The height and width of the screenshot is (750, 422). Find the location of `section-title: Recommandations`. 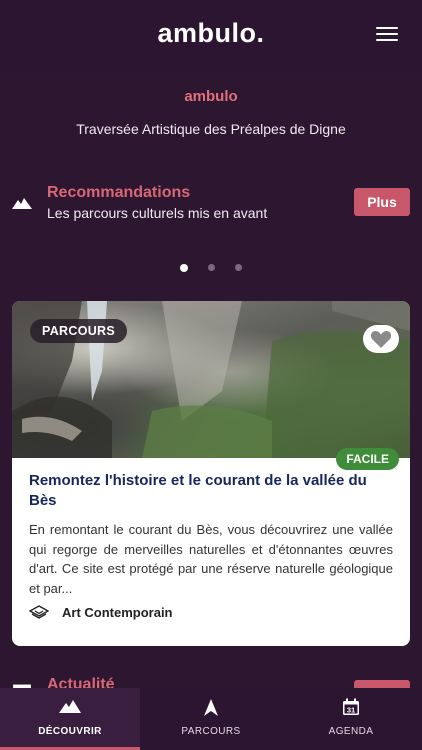

section-title: Recommandations is located at coordinates (119, 192).